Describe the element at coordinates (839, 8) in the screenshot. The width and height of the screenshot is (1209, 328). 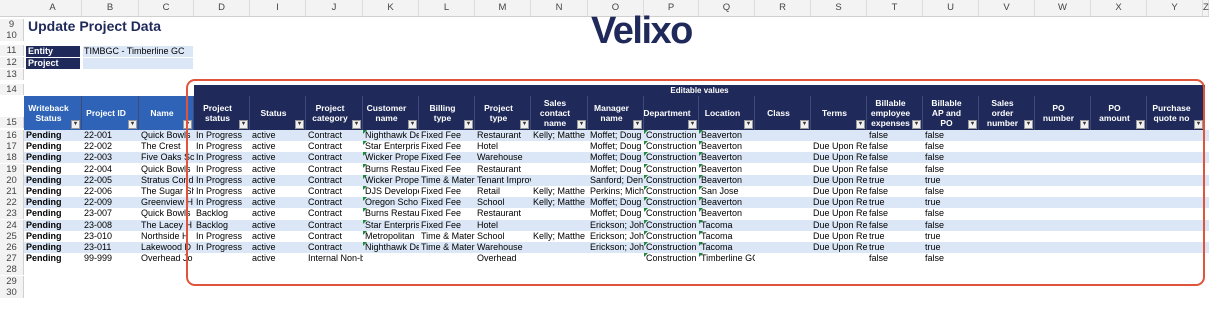
I see `column-letter-s: S` at that location.